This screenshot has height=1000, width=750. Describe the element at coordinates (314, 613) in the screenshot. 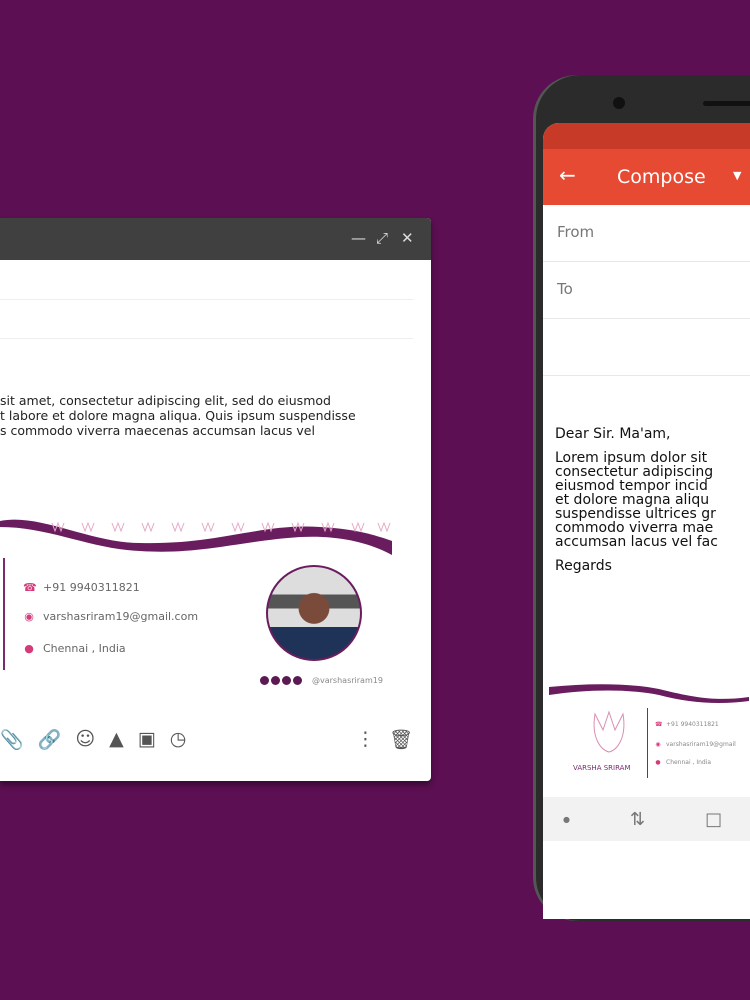

I see `avatar` at that location.